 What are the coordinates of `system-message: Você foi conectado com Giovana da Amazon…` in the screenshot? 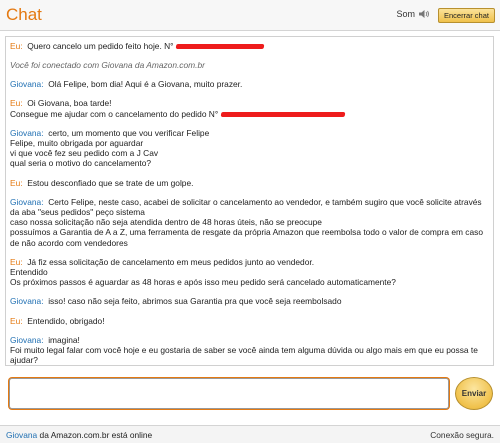 It's located at (107, 65).